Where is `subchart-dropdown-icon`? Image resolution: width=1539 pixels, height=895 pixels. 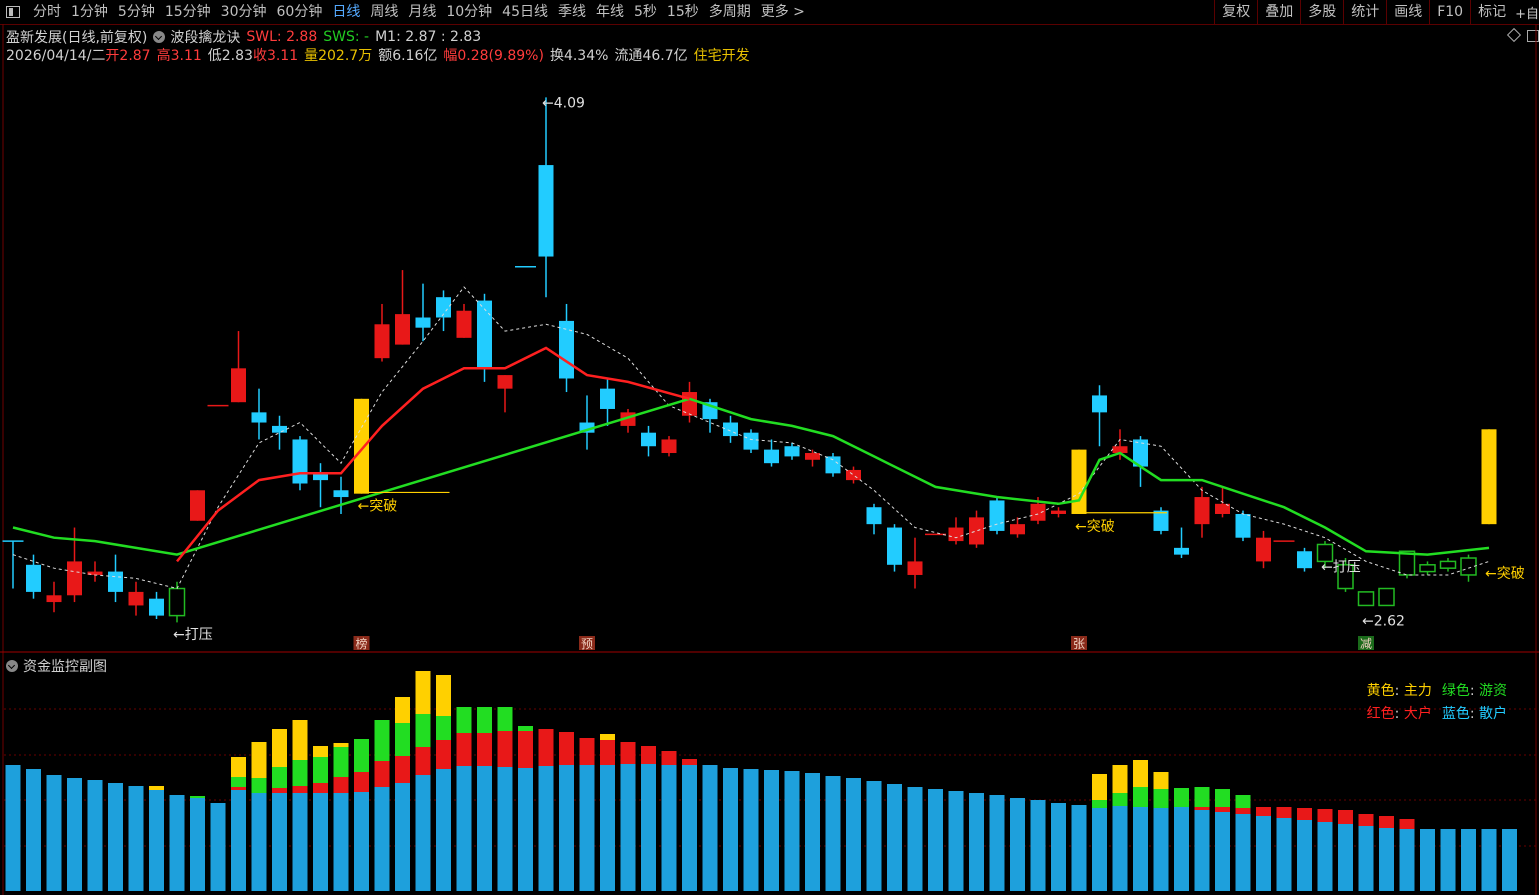 subchart-dropdown-icon is located at coordinates (12, 666).